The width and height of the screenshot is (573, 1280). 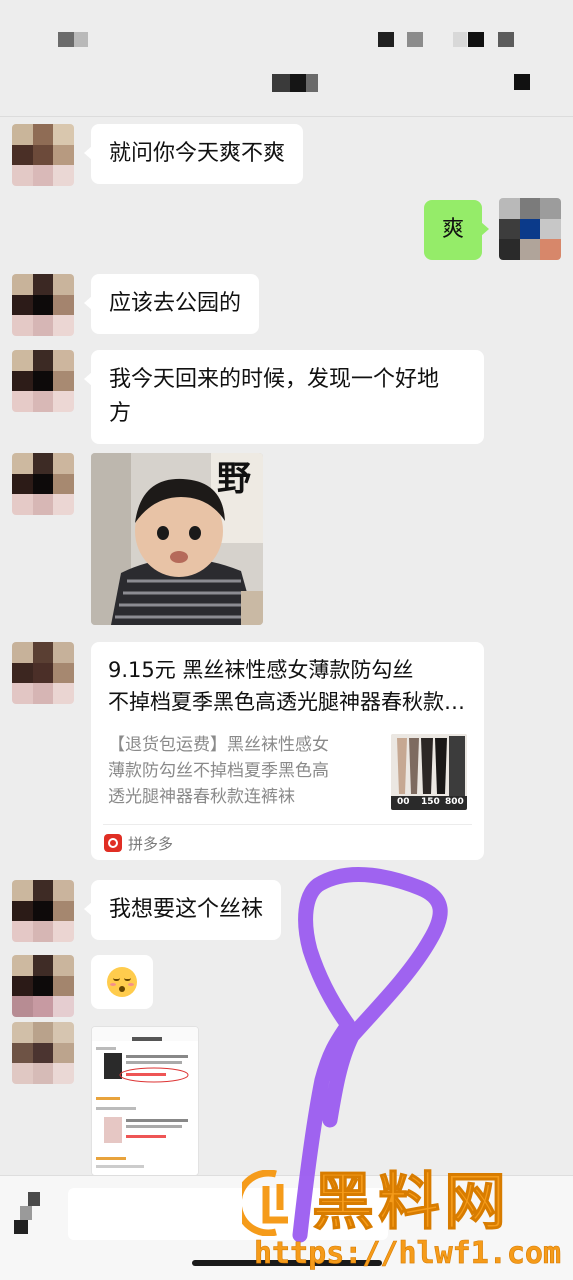 I want to click on sticker-text: 野, so click(x=234, y=479).